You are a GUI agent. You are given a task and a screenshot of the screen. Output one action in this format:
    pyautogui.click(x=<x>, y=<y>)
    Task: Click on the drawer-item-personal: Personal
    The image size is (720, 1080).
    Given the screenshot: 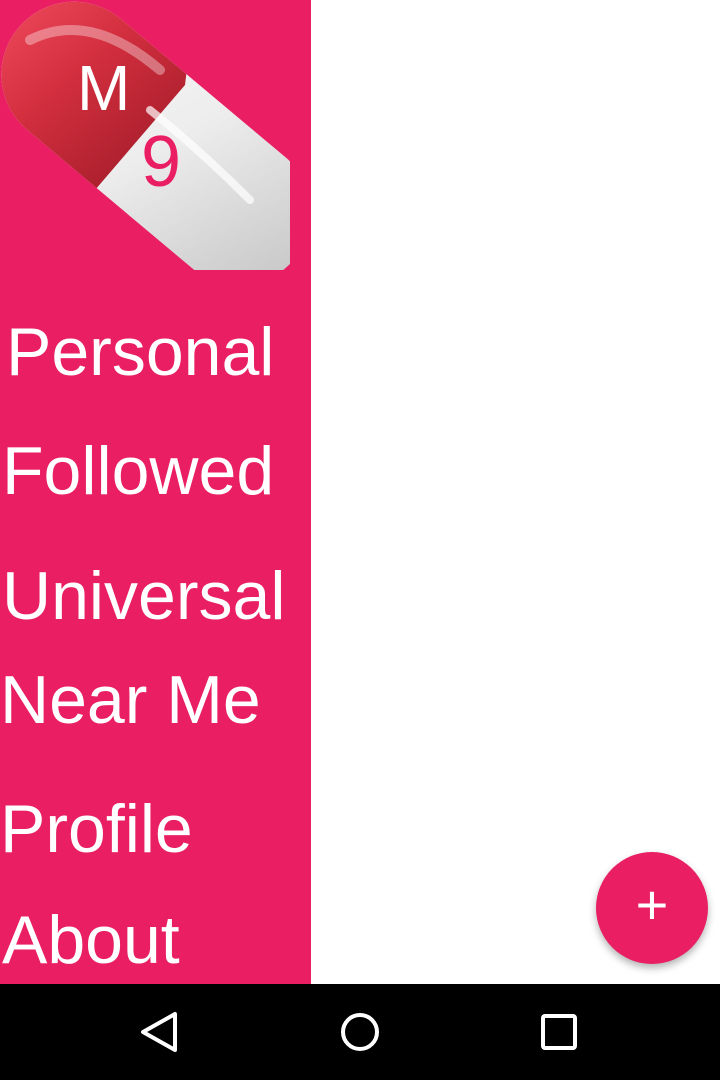 What is the action you would take?
    pyautogui.click(x=140, y=352)
    